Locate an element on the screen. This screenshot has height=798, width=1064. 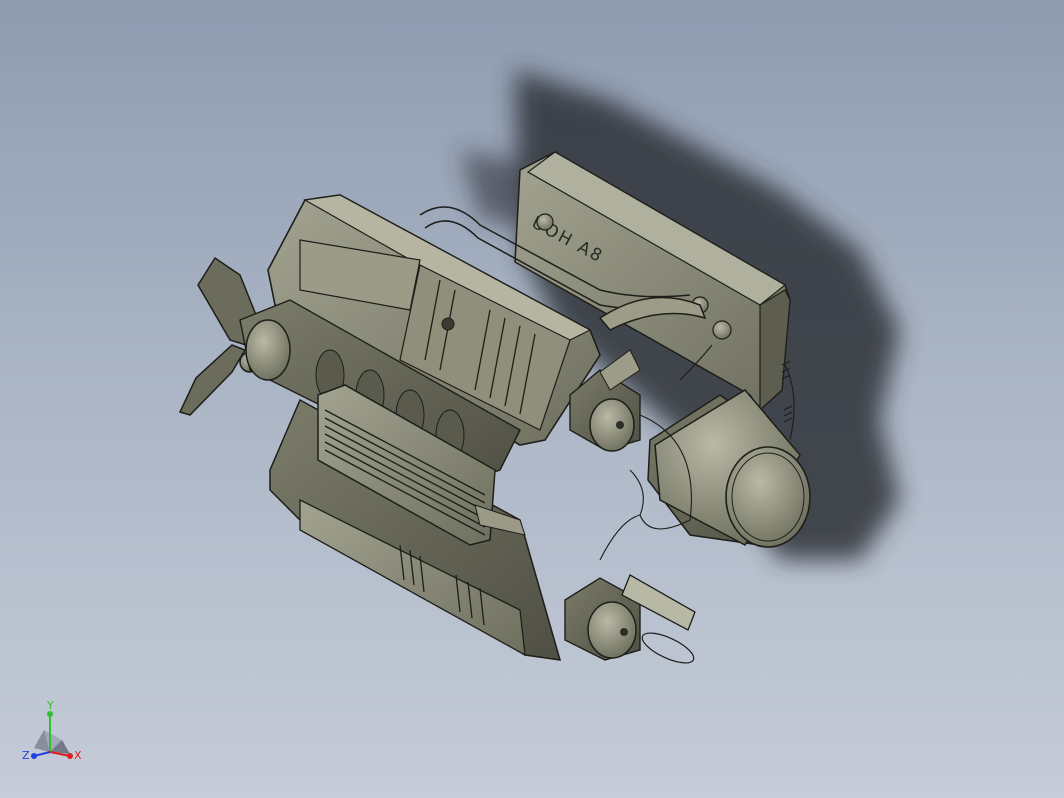
y-axis-label: Y is located at coordinates (50, 705).